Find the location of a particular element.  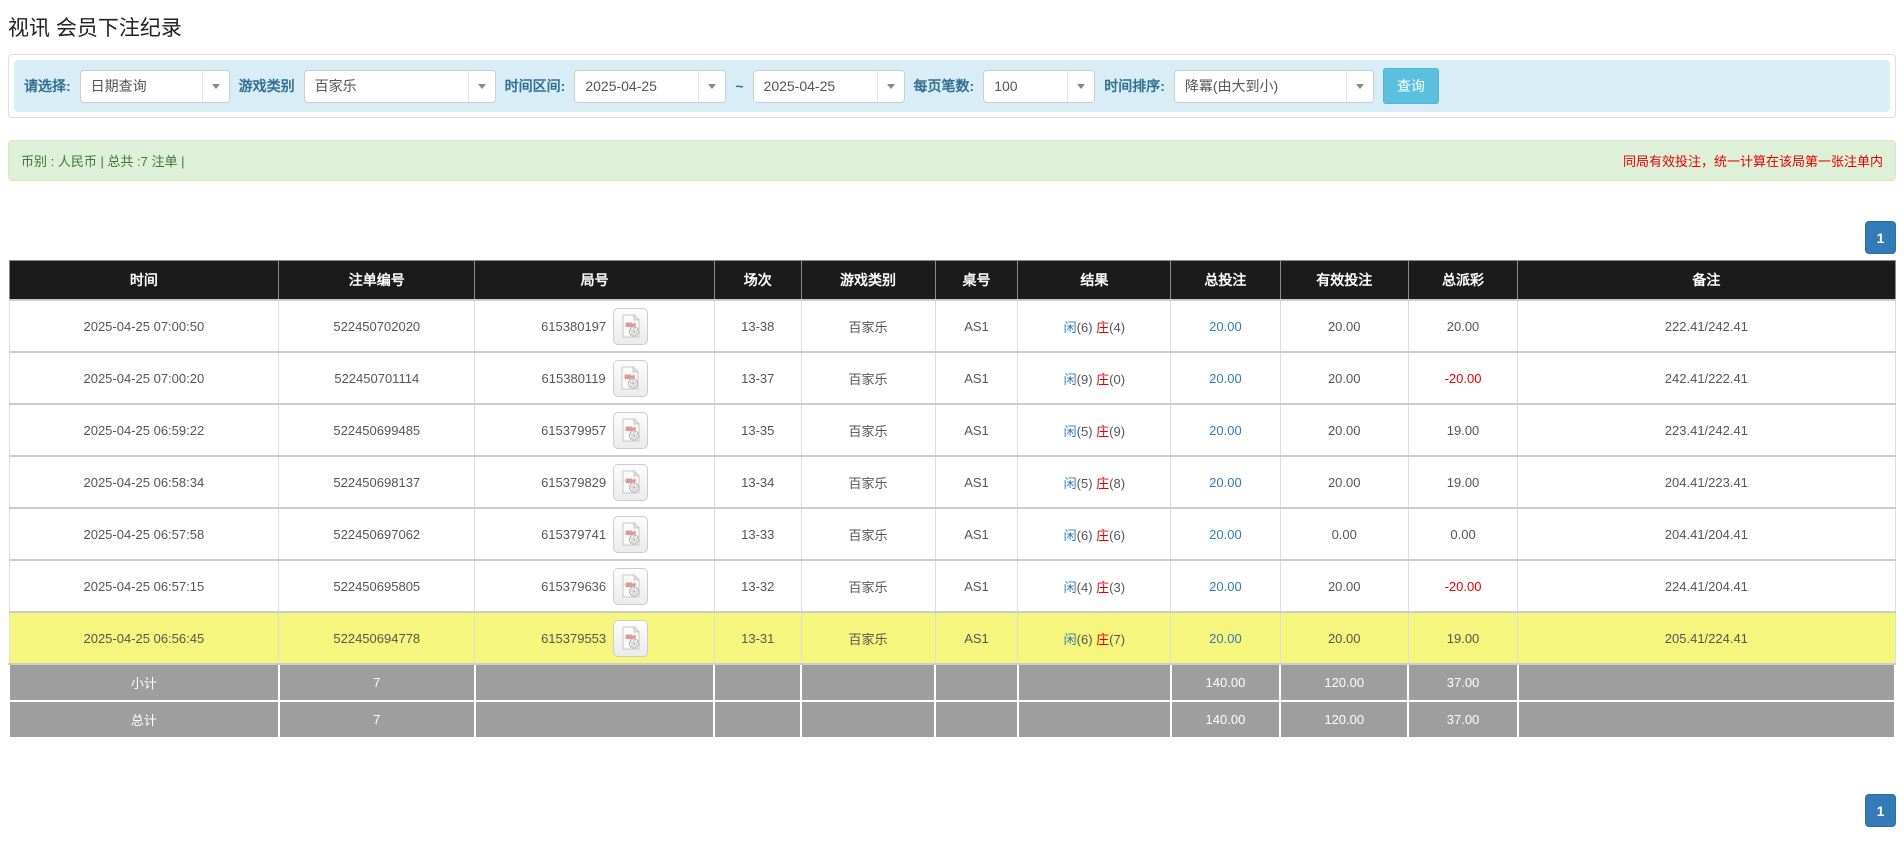

date-from-select: 2025-04-25 is located at coordinates (650, 86).